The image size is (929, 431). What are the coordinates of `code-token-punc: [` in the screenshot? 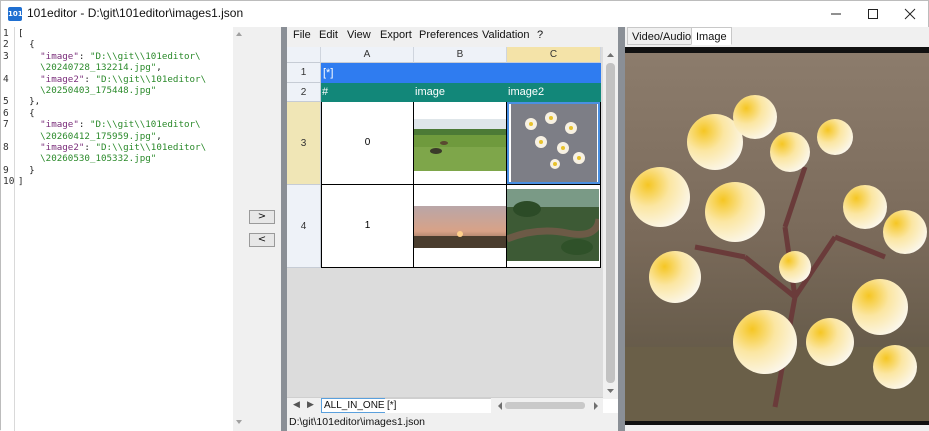 It's located at (21, 33).